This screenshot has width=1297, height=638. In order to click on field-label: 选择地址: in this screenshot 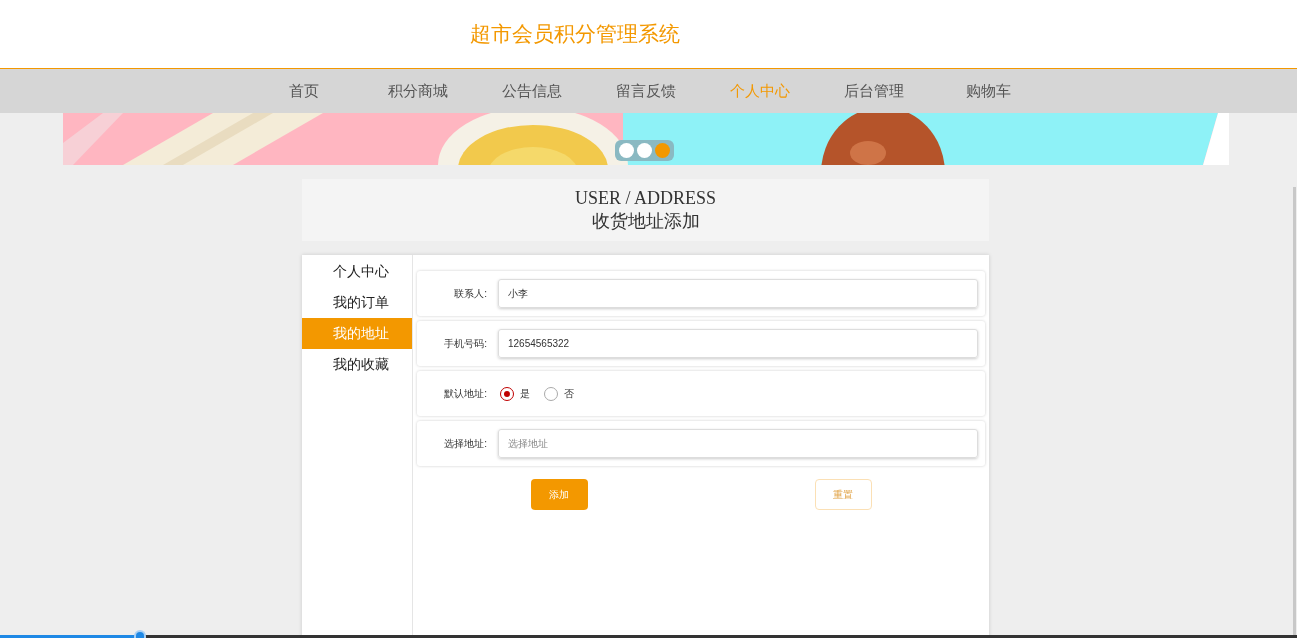, I will do `click(465, 444)`.